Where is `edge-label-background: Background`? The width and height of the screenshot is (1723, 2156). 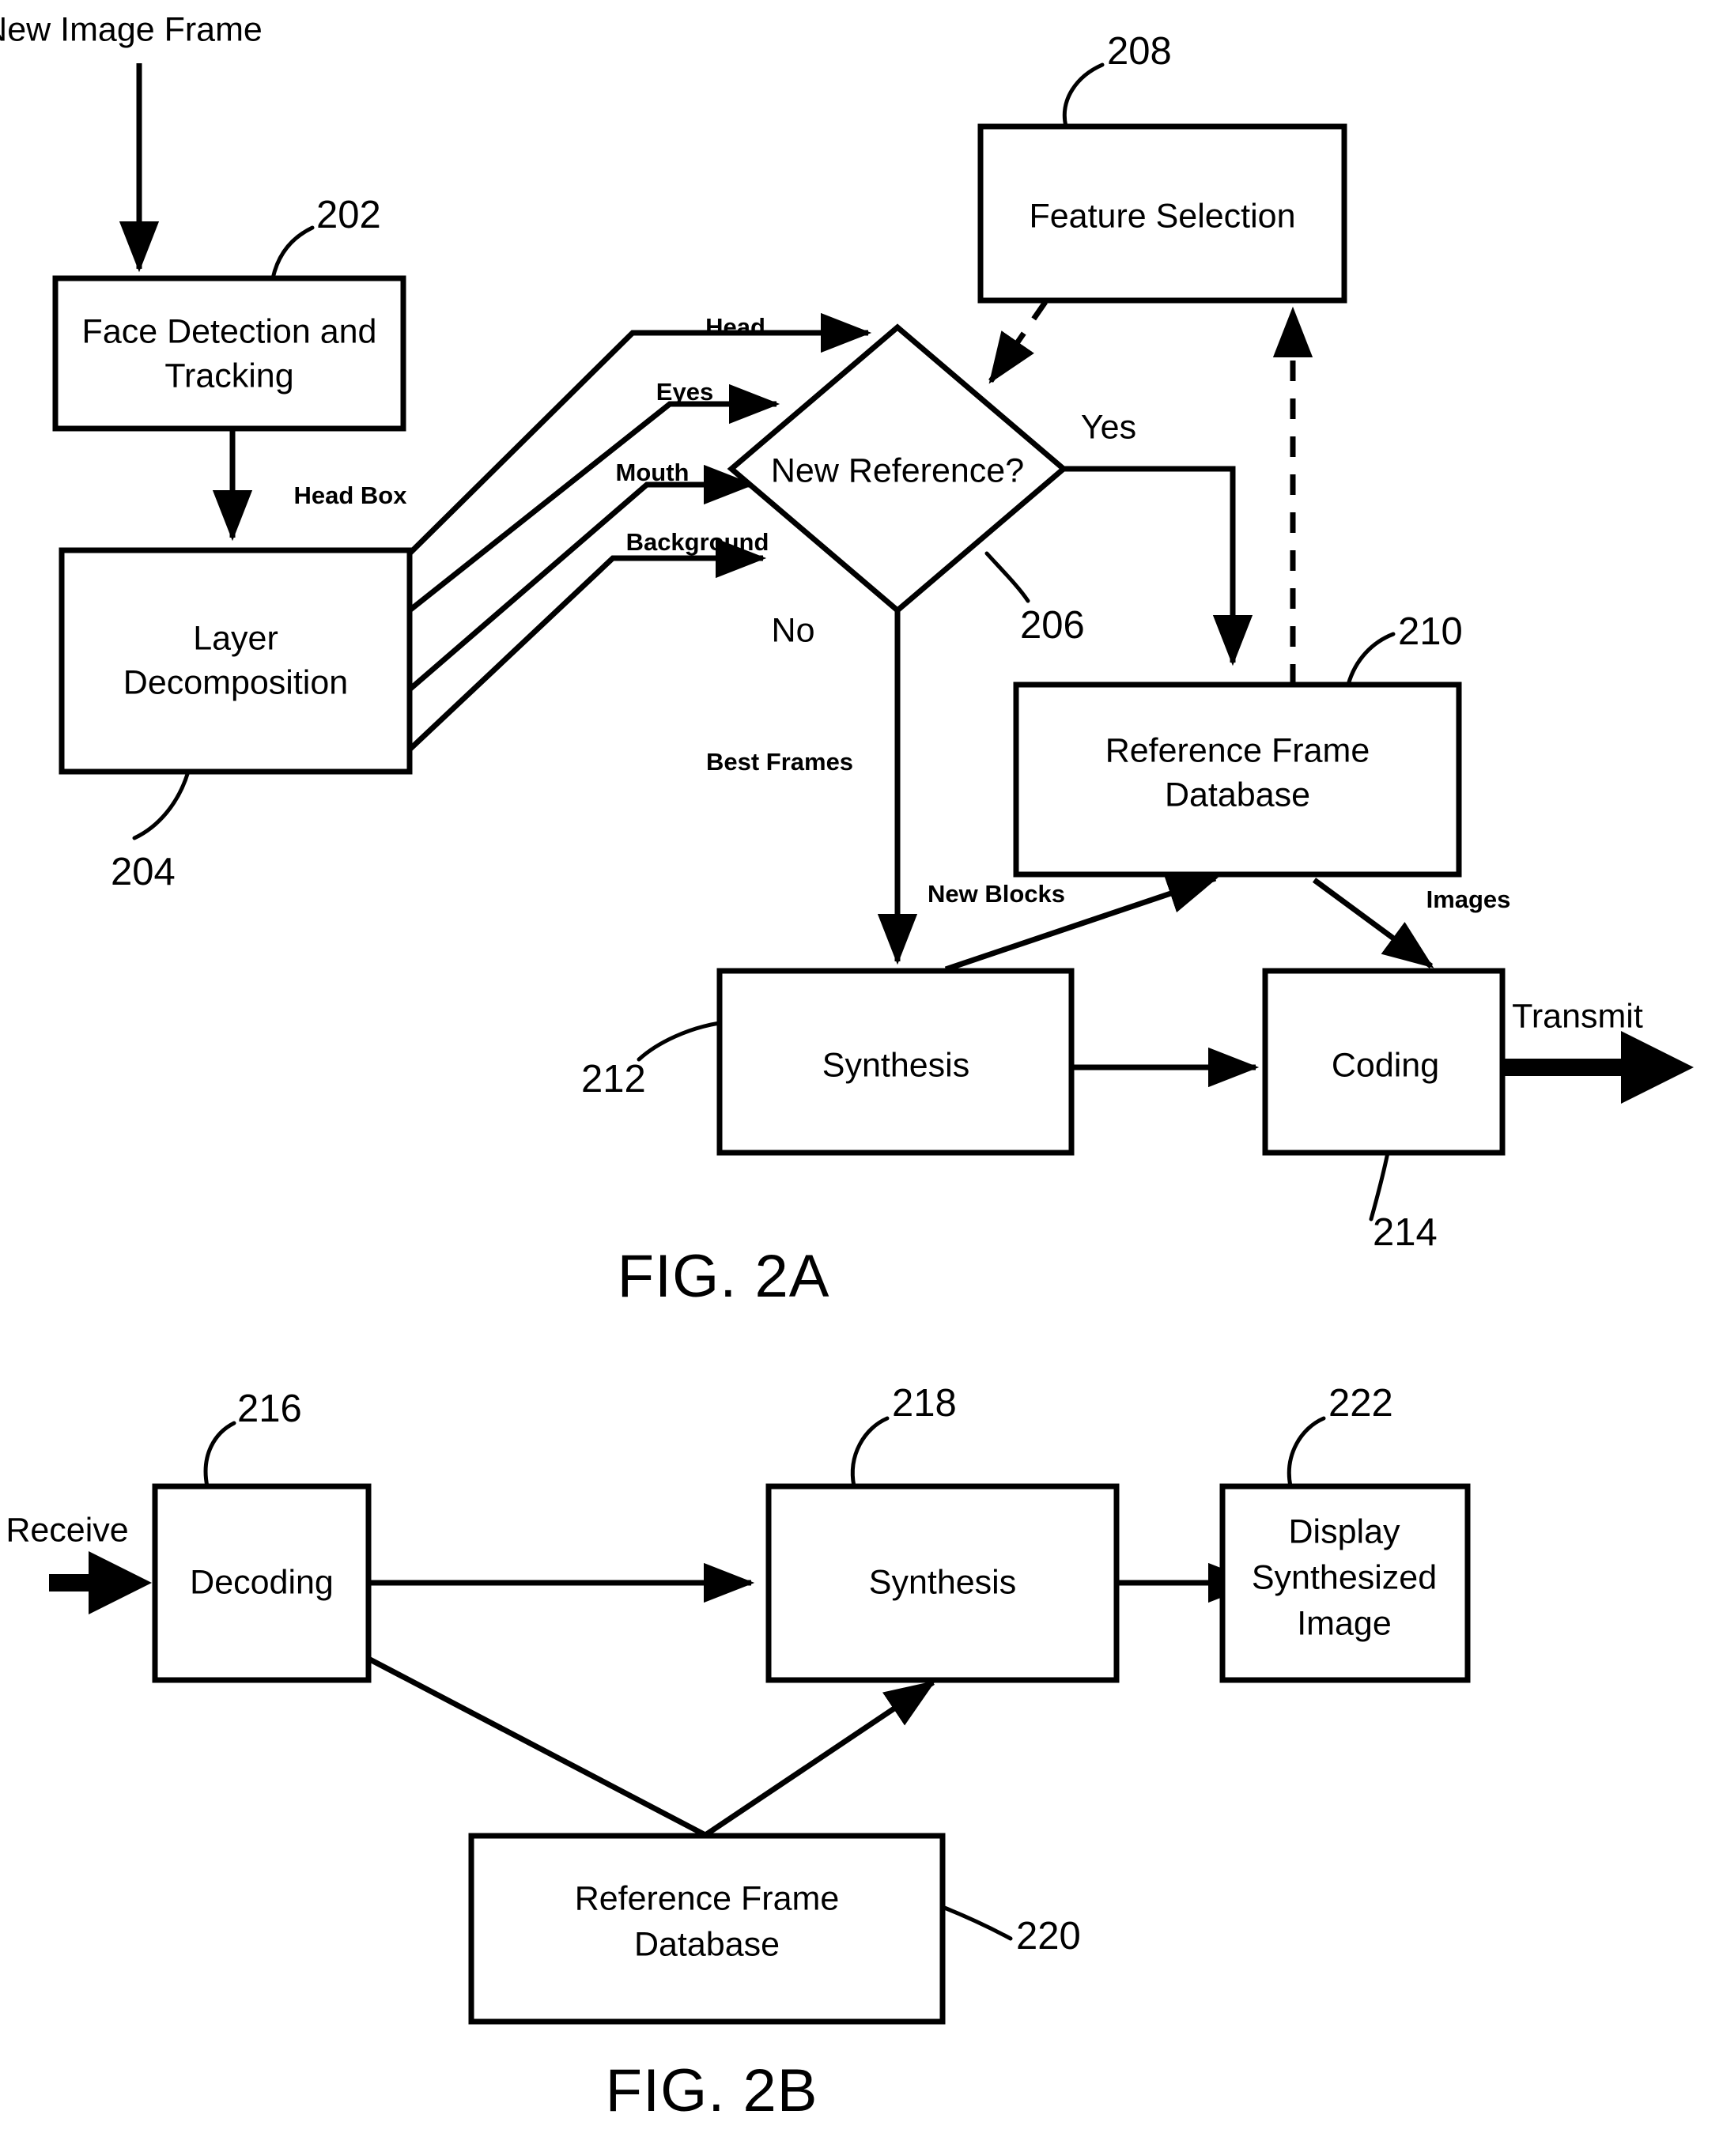
edge-label-background: Background is located at coordinates (697, 542).